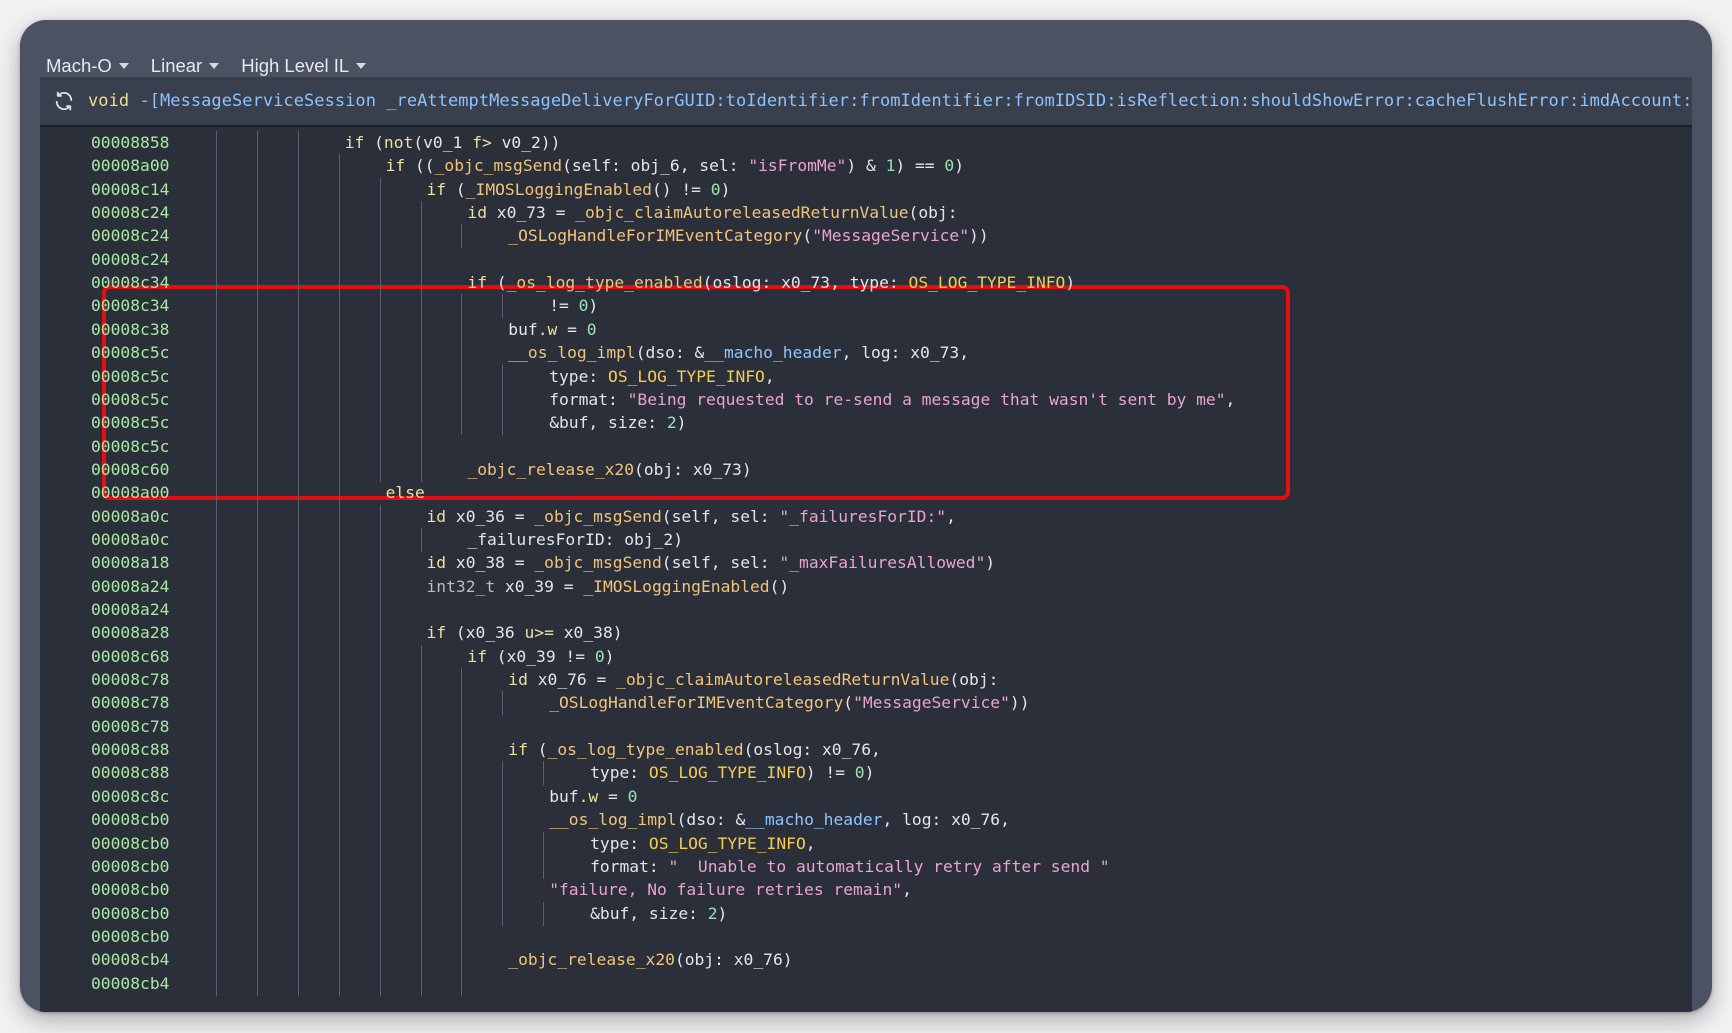  What do you see at coordinates (866, 423) in the screenshot?
I see `code-line: 00008c5c &buf, size: 2)` at bounding box center [866, 423].